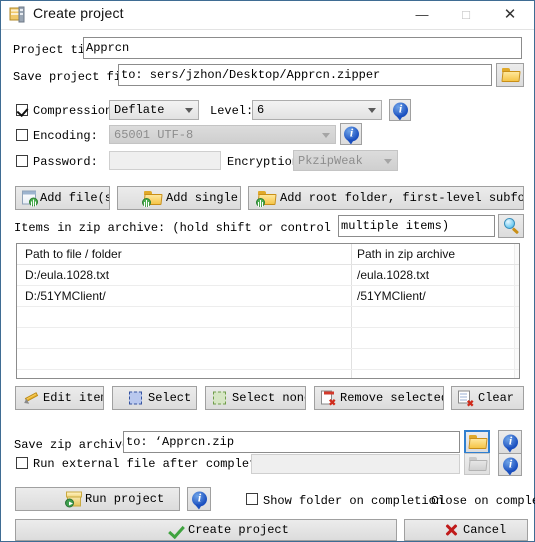  I want to click on encryption-select: PkzipWeak, so click(345, 160).